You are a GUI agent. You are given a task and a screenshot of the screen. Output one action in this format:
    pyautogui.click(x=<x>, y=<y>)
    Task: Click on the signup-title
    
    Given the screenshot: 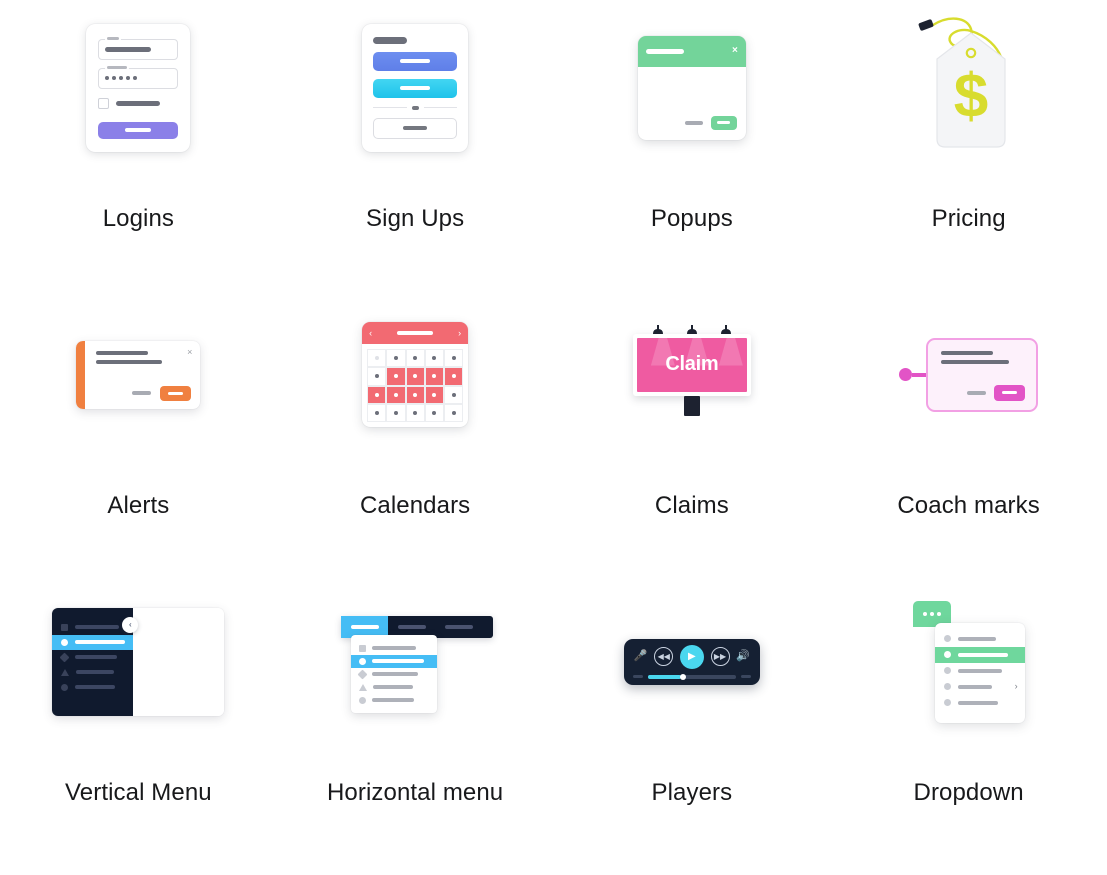 What is the action you would take?
    pyautogui.click(x=390, y=40)
    